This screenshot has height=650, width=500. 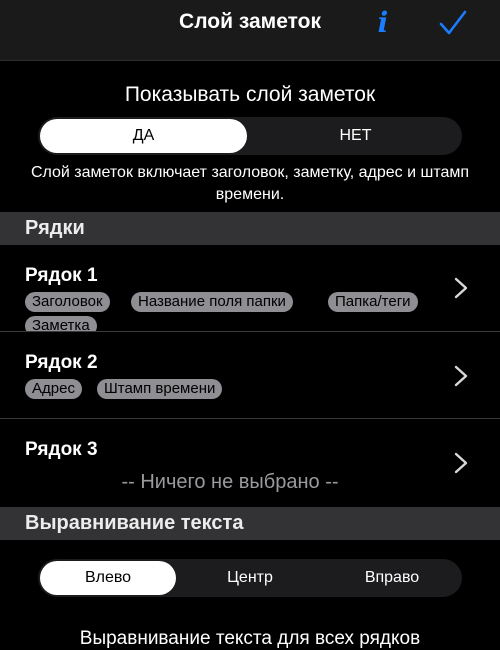 I want to click on alignment-toggle: Влево Центр Вправо, so click(x=250, y=578).